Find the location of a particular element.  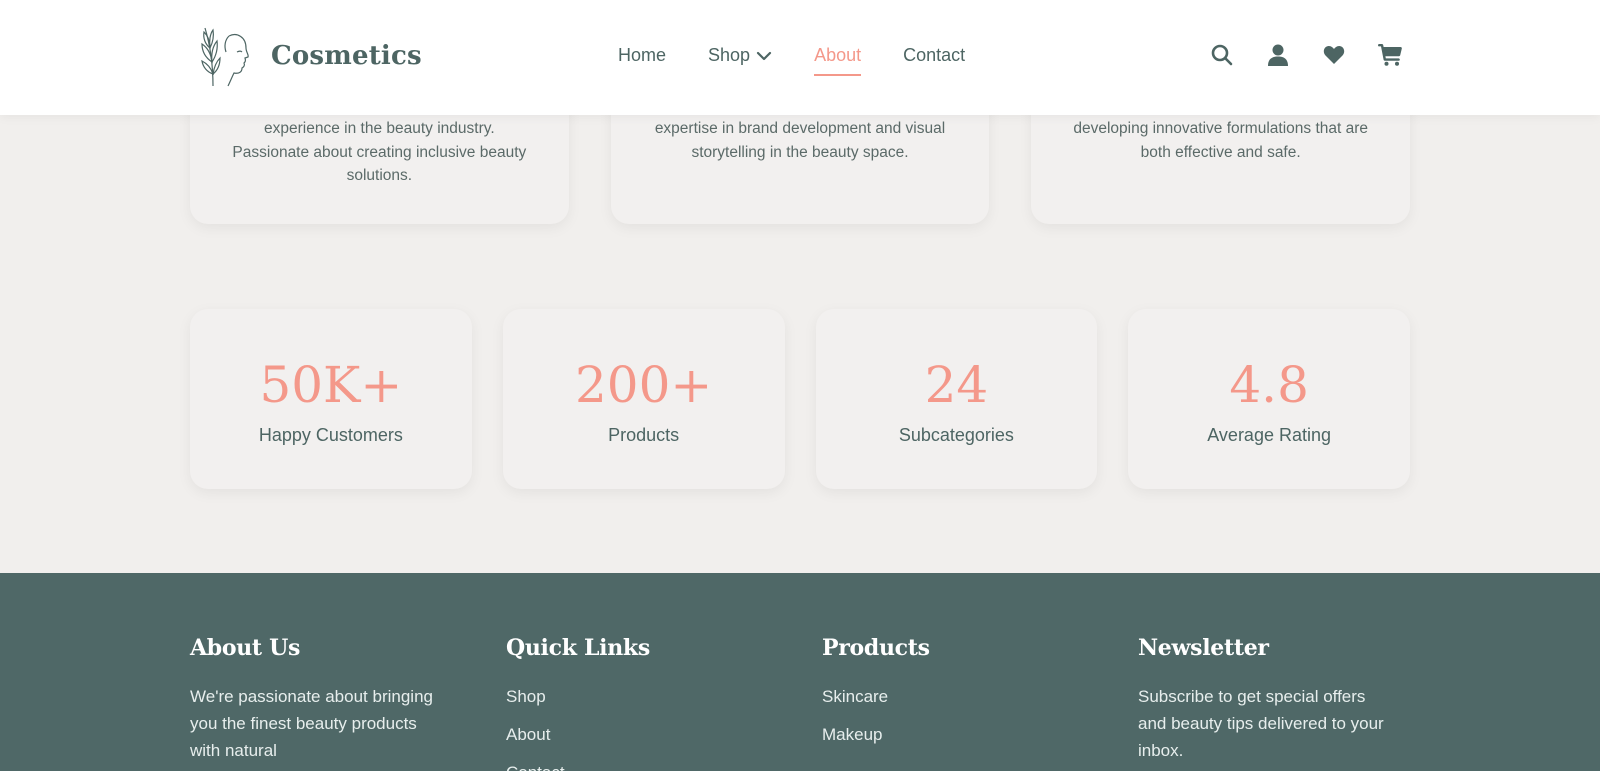

stat-label: Happy Customers is located at coordinates (330, 435).